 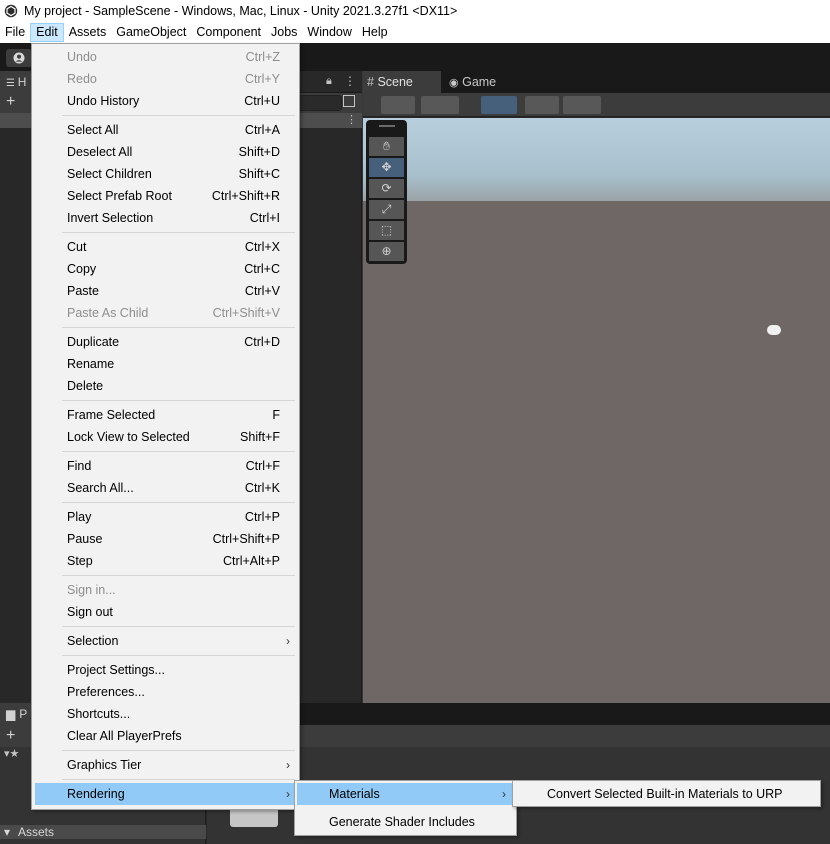 What do you see at coordinates (395, 82) in the screenshot?
I see `tab-scene-label: Scene` at bounding box center [395, 82].